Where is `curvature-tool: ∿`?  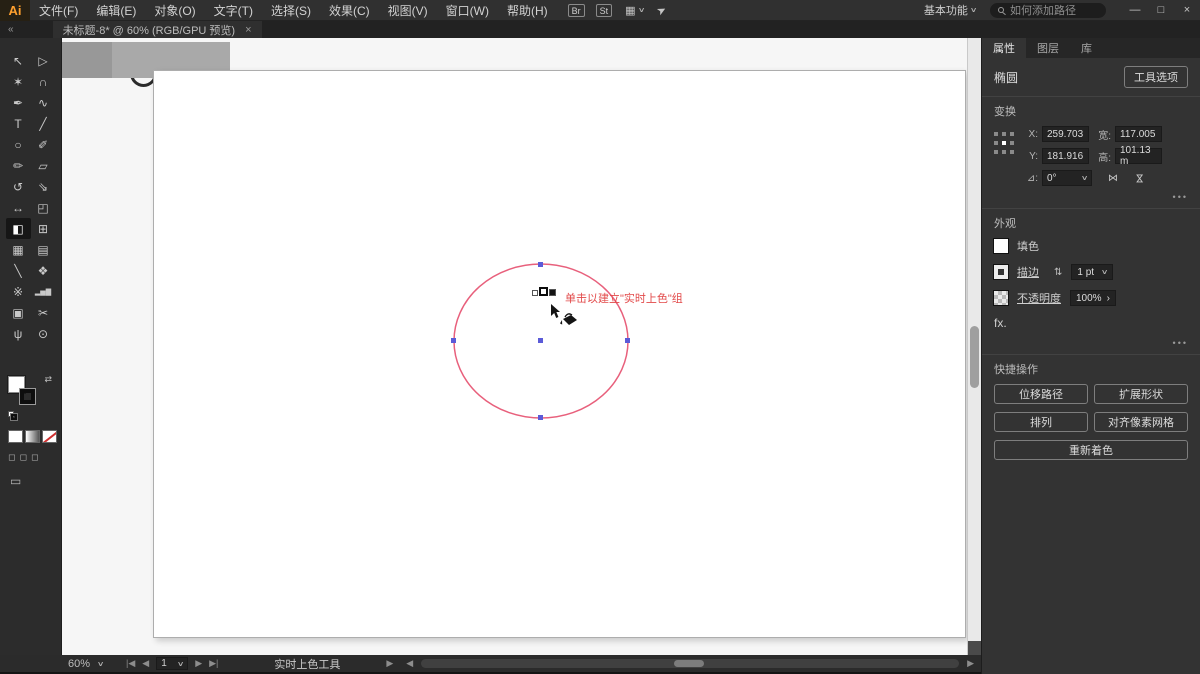
curvature-tool: ∿ is located at coordinates (43, 102).